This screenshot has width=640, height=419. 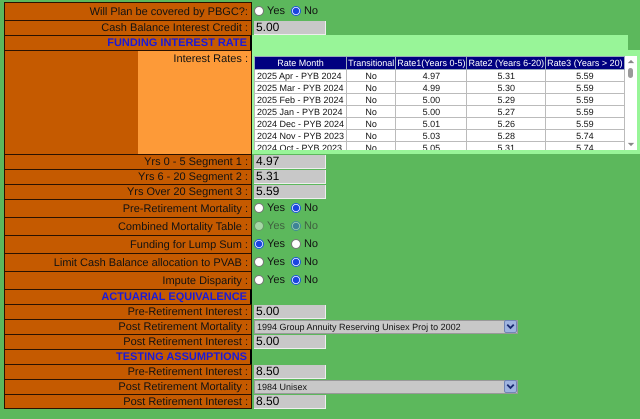 I want to click on input-field: 4.97, so click(x=290, y=161).